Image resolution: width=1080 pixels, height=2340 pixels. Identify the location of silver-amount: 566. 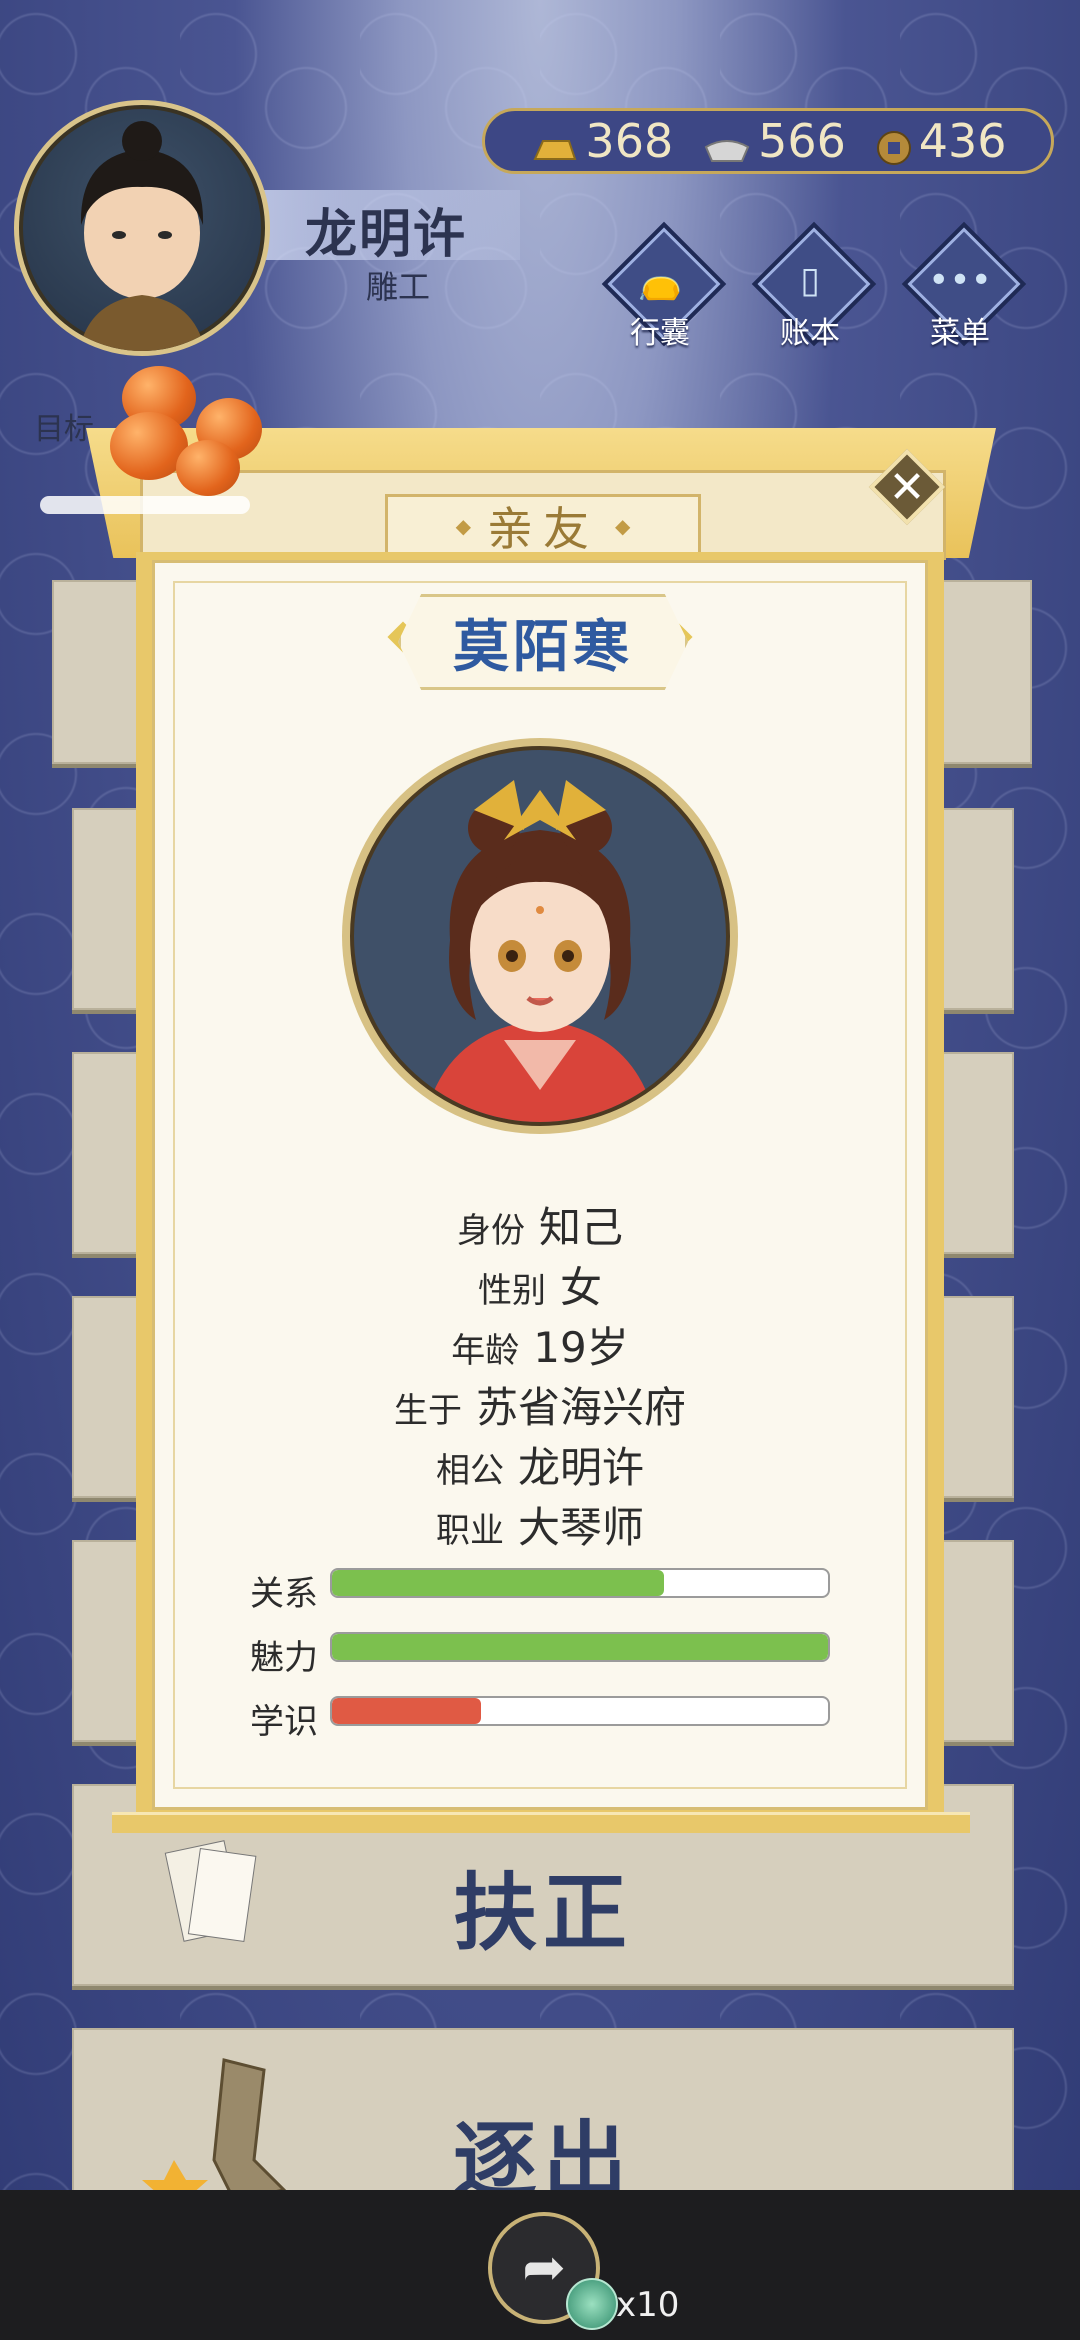
(802, 141).